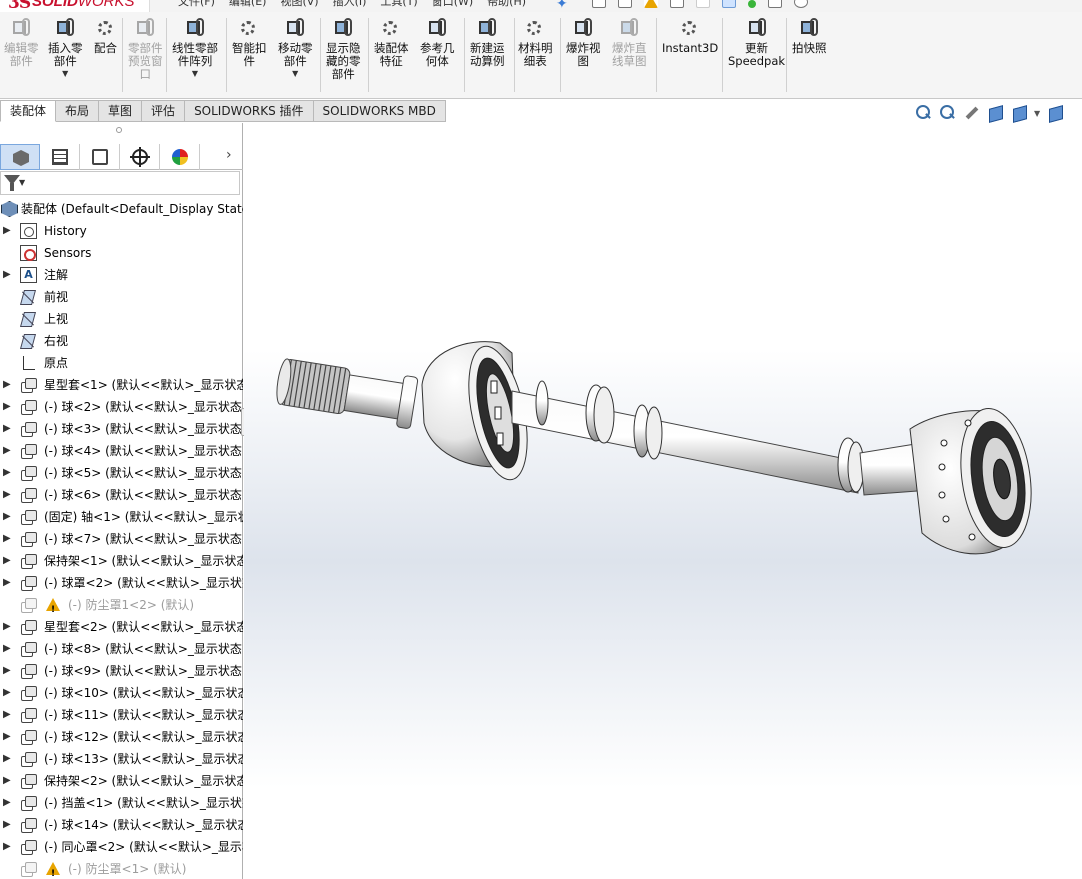 The height and width of the screenshot is (879, 1082). I want to click on tree-item: 上视, so click(121, 319).